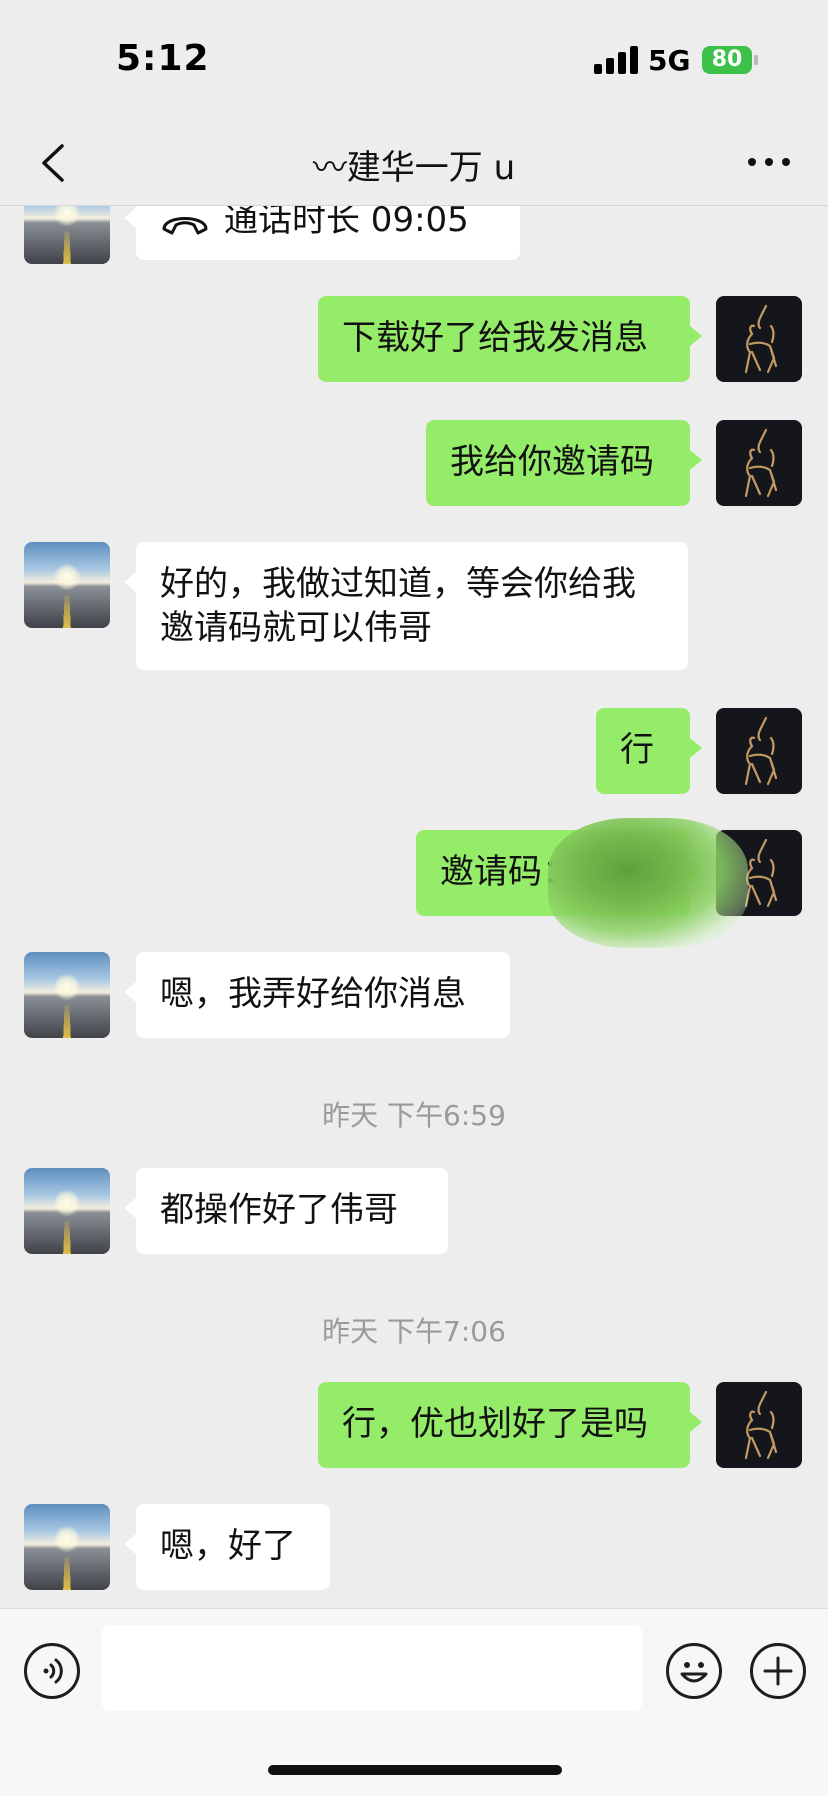 The image size is (828, 1796). What do you see at coordinates (495, 1424) in the screenshot?
I see `message-text: 行，优也划好了是吗` at bounding box center [495, 1424].